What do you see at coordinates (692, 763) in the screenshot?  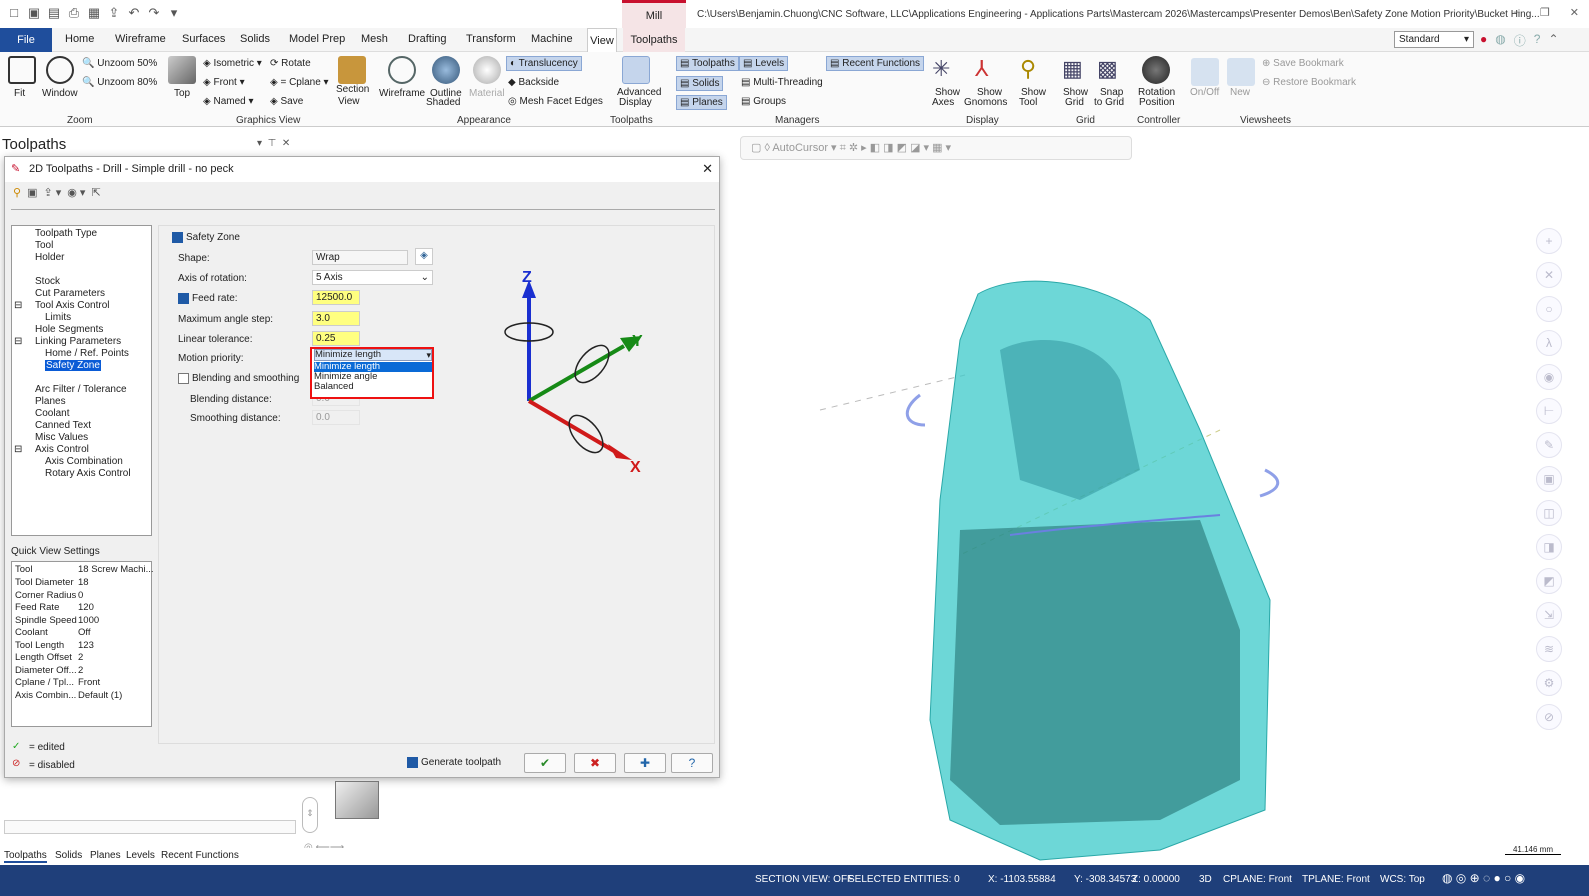 I see `help-button: ?` at bounding box center [692, 763].